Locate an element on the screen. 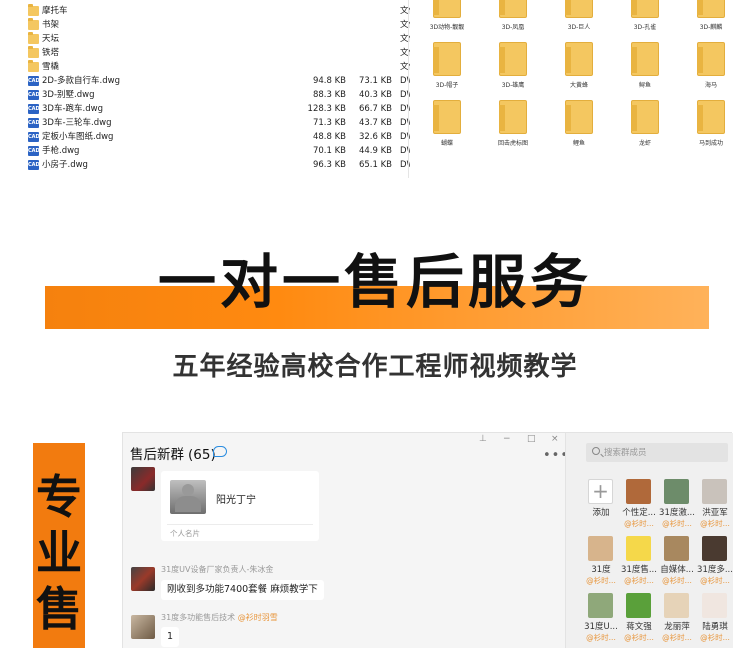  file-row: 摩托车文件夹 is located at coordinates (227, 11).